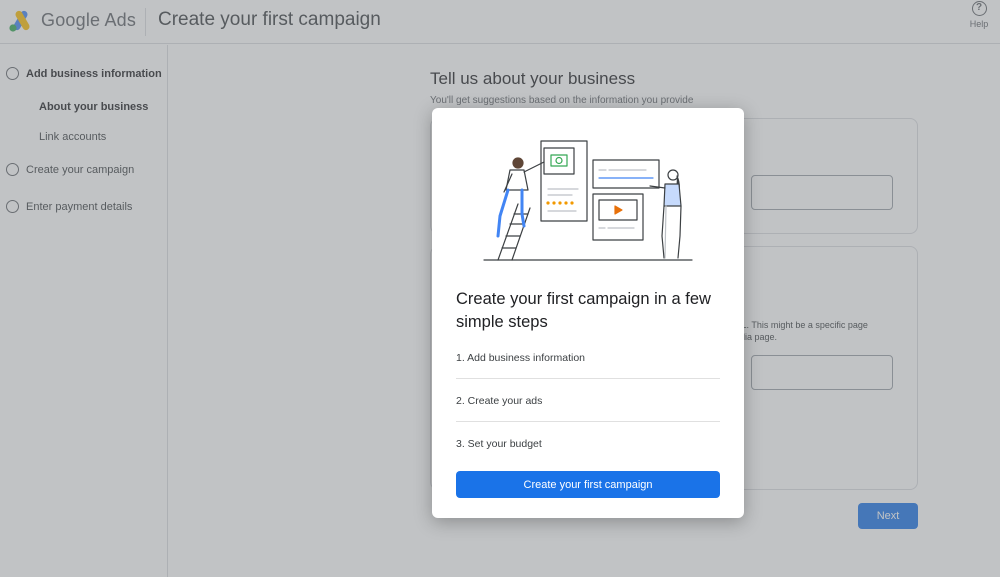 This screenshot has width=1000, height=577. What do you see at coordinates (588, 408) in the screenshot?
I see `dialog-step-item: 2. Create your ads` at bounding box center [588, 408].